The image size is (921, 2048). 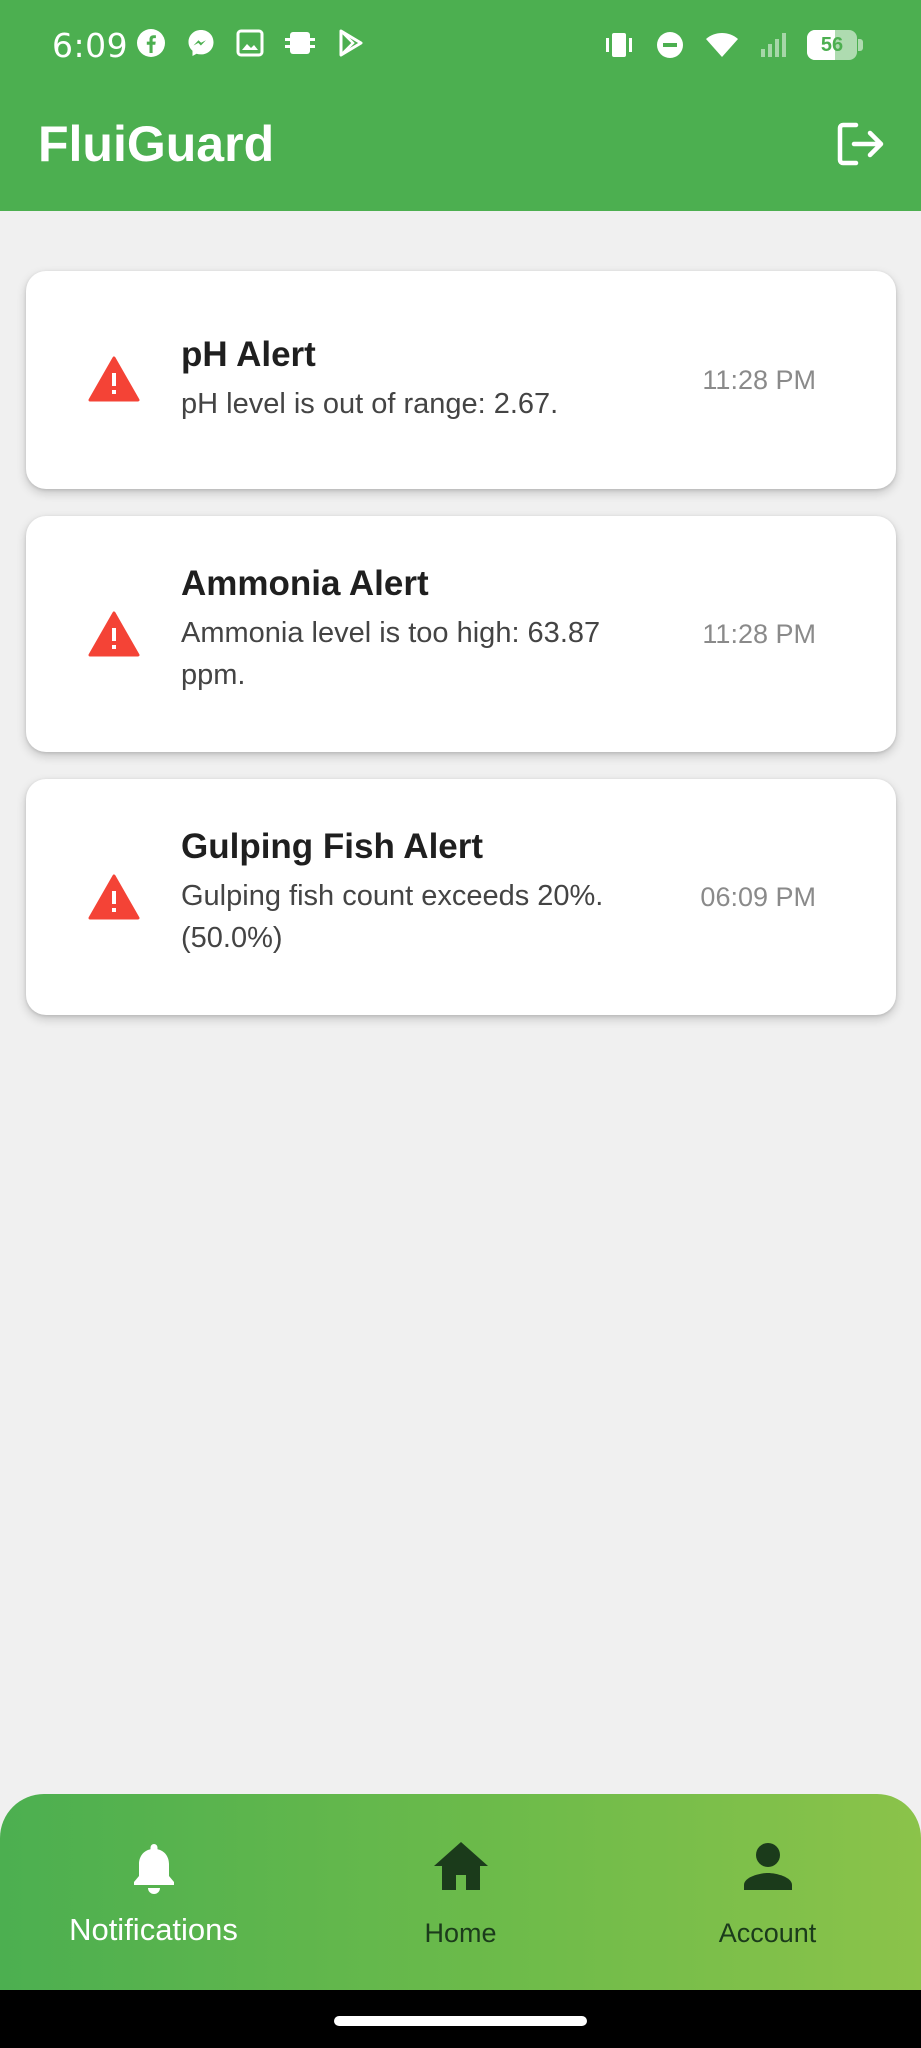 What do you see at coordinates (670, 45) in the screenshot?
I see `do-not-disturb-icon` at bounding box center [670, 45].